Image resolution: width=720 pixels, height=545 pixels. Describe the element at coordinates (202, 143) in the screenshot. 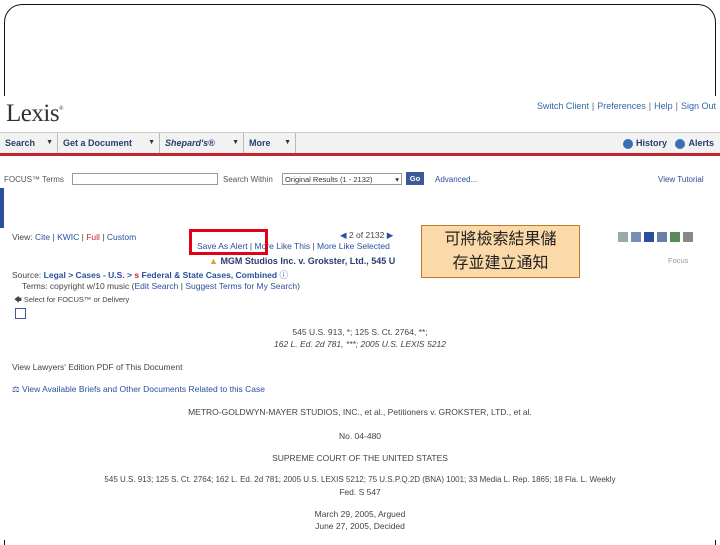

I see `nav-shepards: Shepard's® ▼` at that location.